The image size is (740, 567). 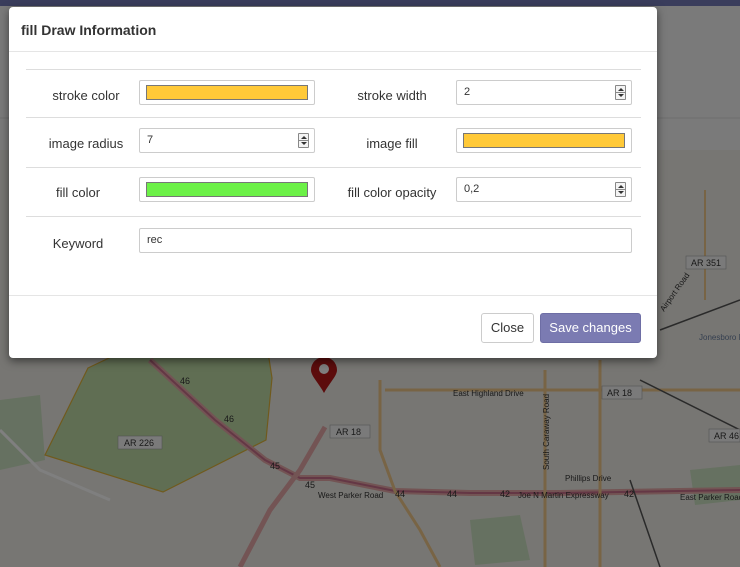 What do you see at coordinates (385, 240) in the screenshot?
I see `keyword-input: rec` at bounding box center [385, 240].